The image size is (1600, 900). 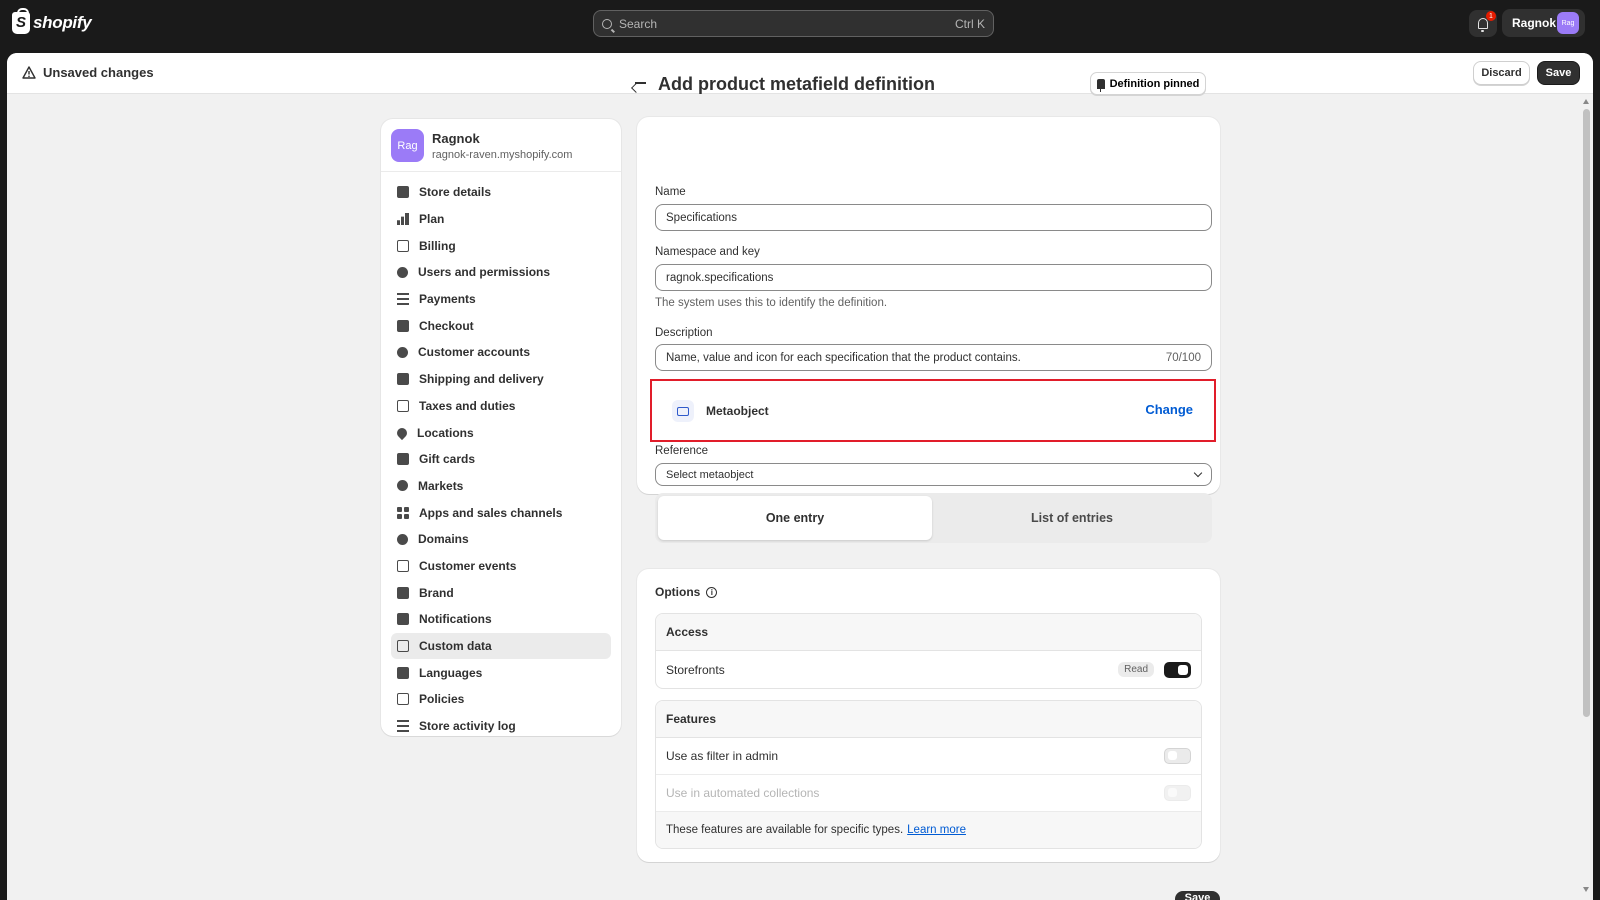 What do you see at coordinates (1183, 357) in the screenshot?
I see `description-char-count: 70/100` at bounding box center [1183, 357].